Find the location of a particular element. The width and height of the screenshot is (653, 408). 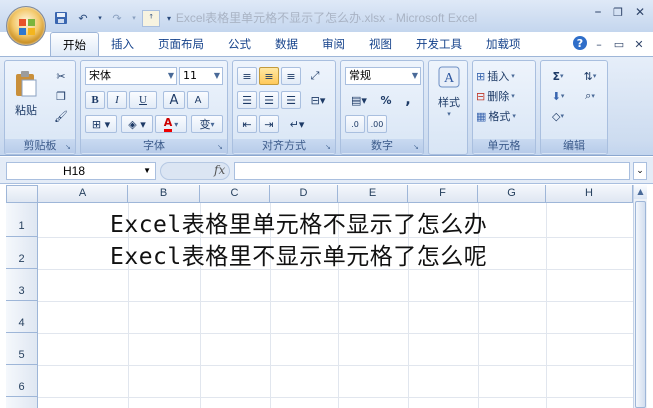

help-icon: ? is located at coordinates (580, 43).